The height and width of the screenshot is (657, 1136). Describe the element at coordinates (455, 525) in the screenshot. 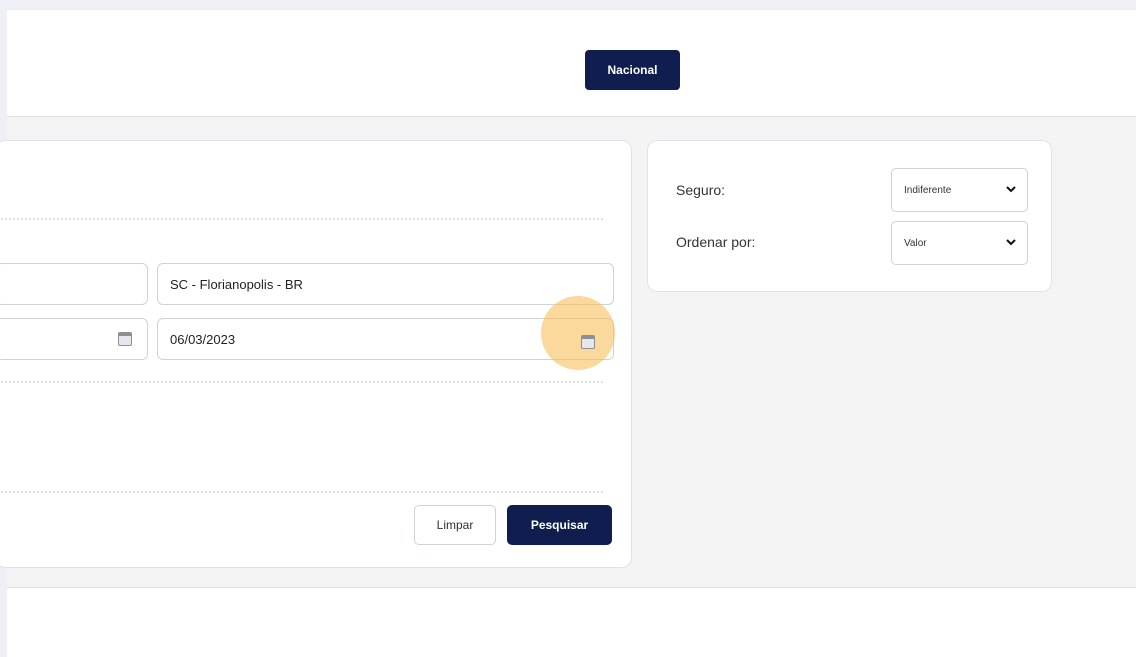

I see `clear-button: Limpar` at that location.